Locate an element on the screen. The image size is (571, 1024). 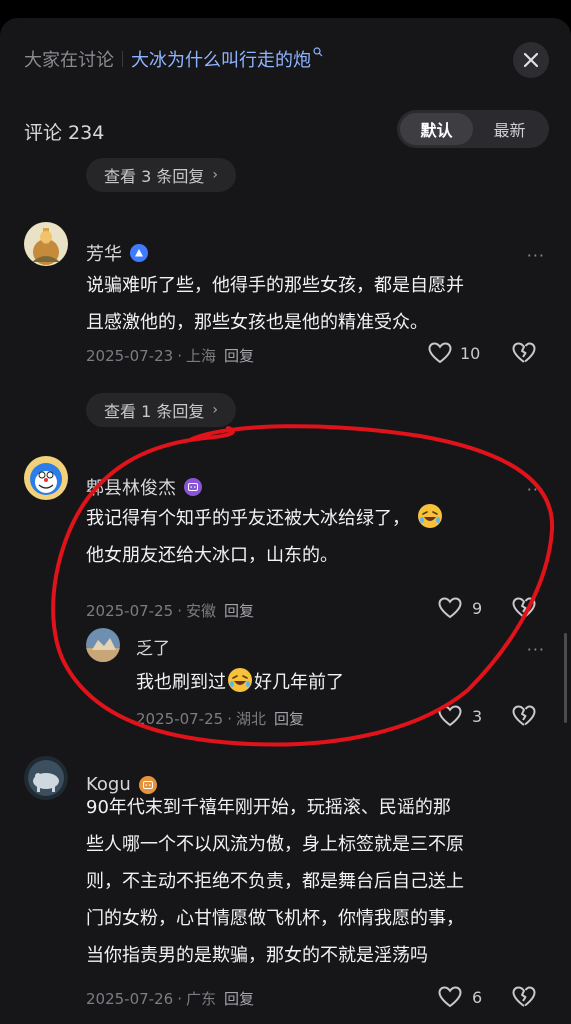
like-button: 6 is located at coordinates (460, 997).